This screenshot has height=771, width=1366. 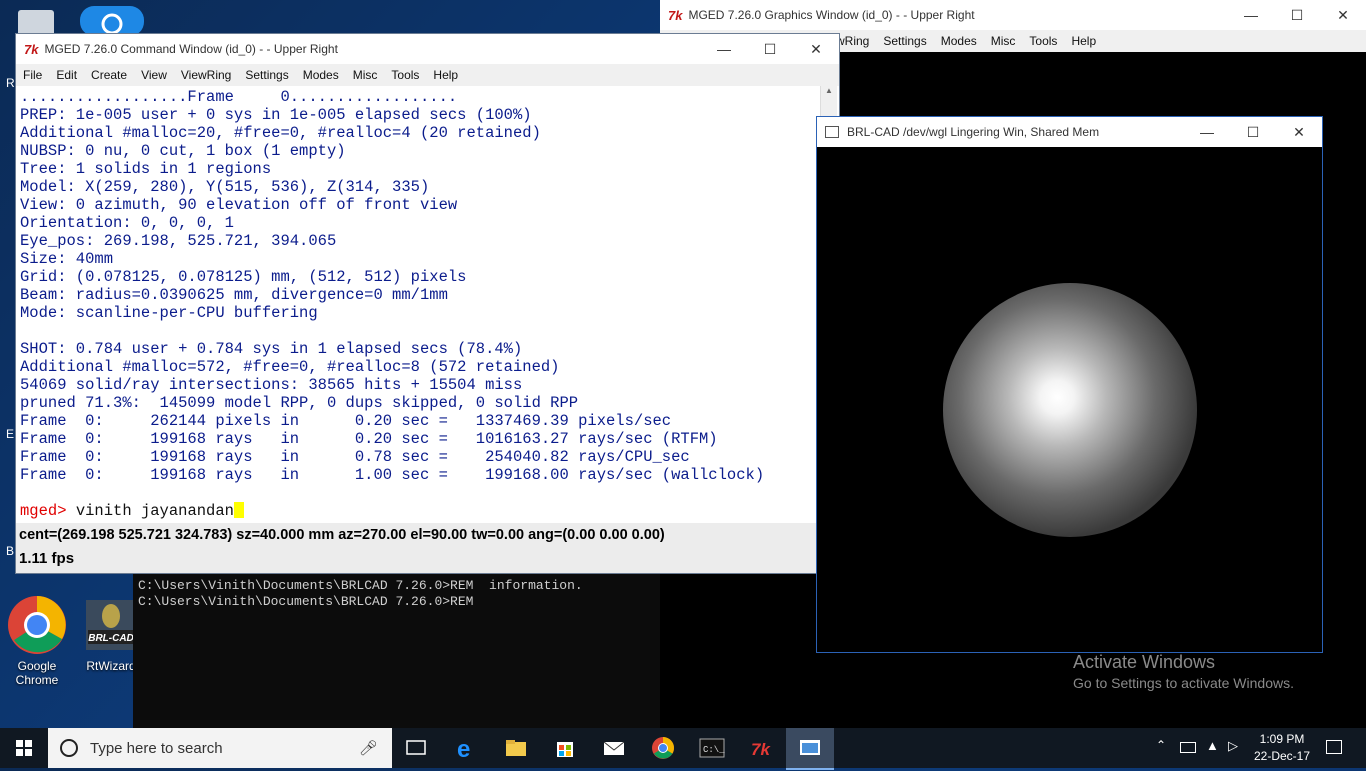 What do you see at coordinates (1282, 739) in the screenshot?
I see `clock-time: 1:09 PM` at bounding box center [1282, 739].